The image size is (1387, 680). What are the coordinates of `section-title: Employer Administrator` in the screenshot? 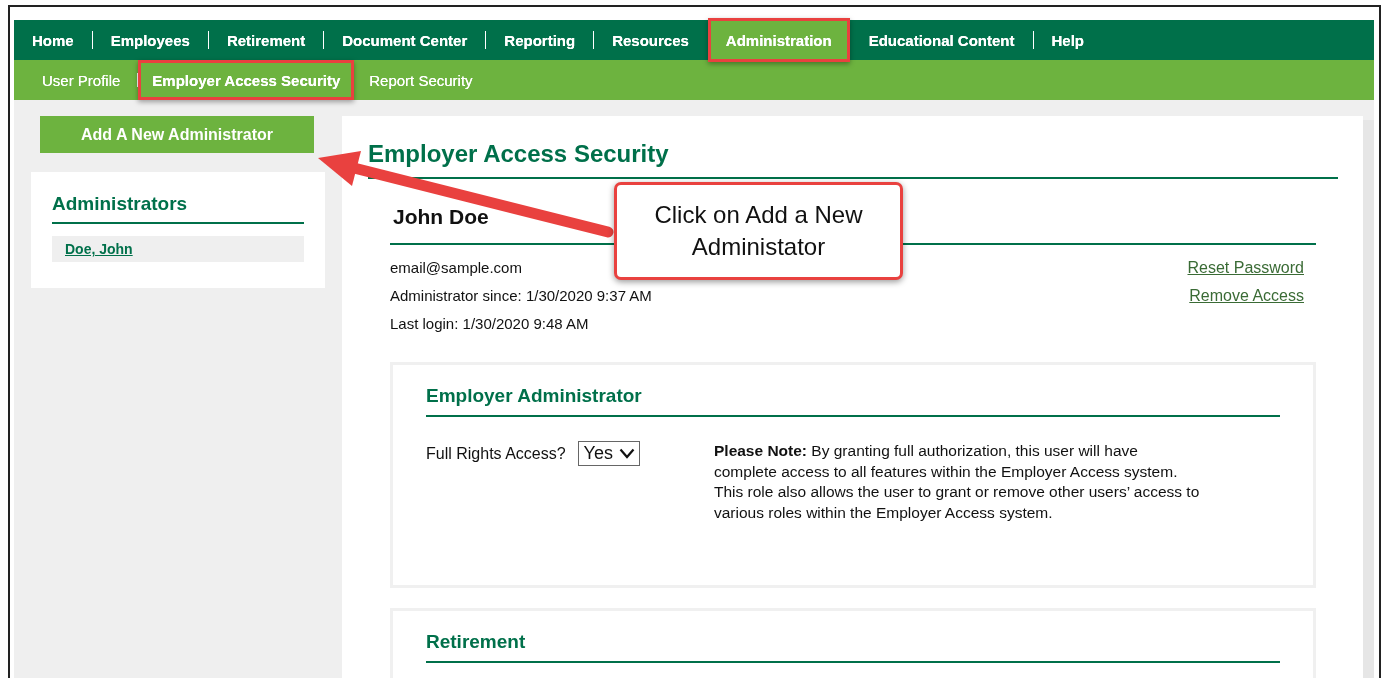 It's located at (853, 401).